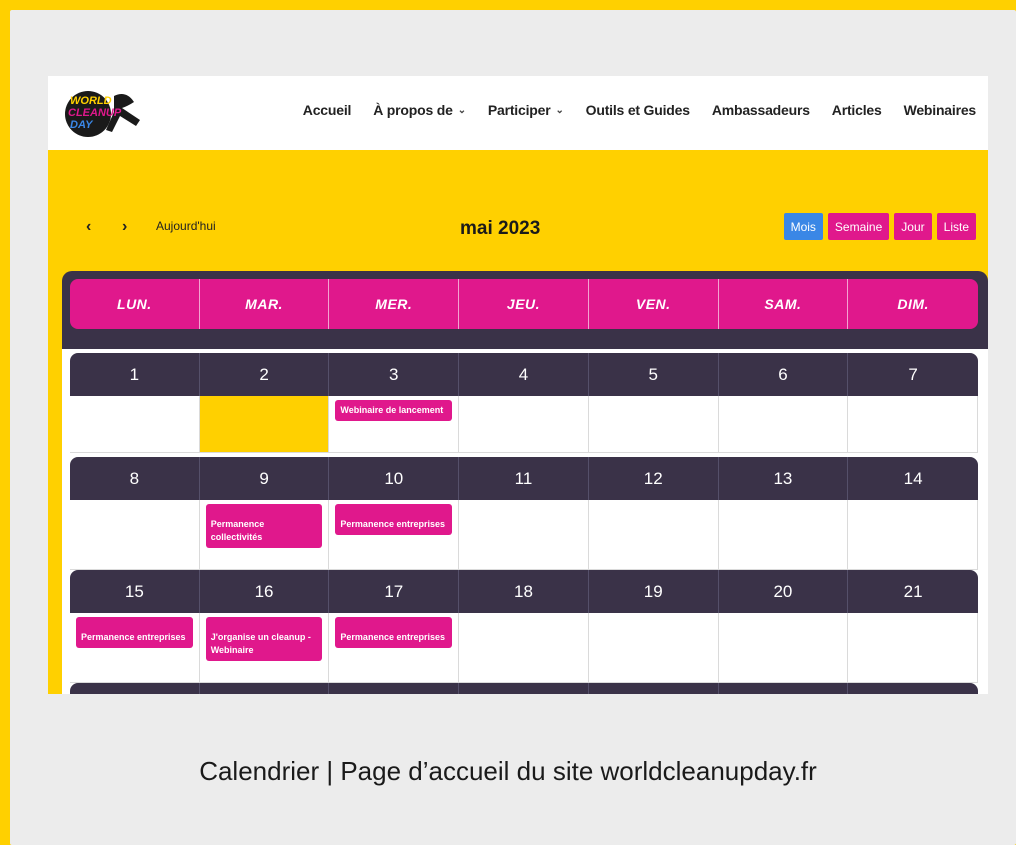  What do you see at coordinates (135, 478) in the screenshot?
I see `date-number: 8` at bounding box center [135, 478].